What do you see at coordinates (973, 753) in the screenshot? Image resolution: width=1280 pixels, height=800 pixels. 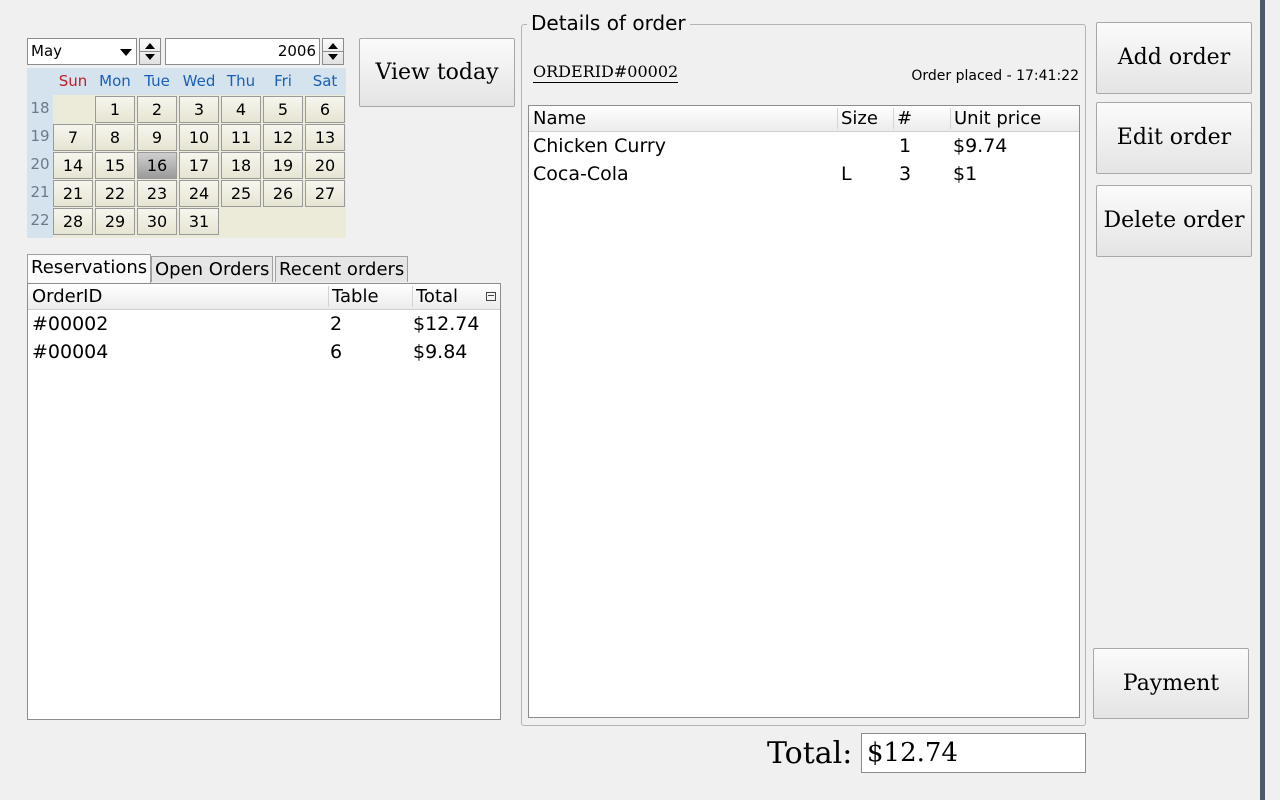 I see `total-field: $12.74` at bounding box center [973, 753].